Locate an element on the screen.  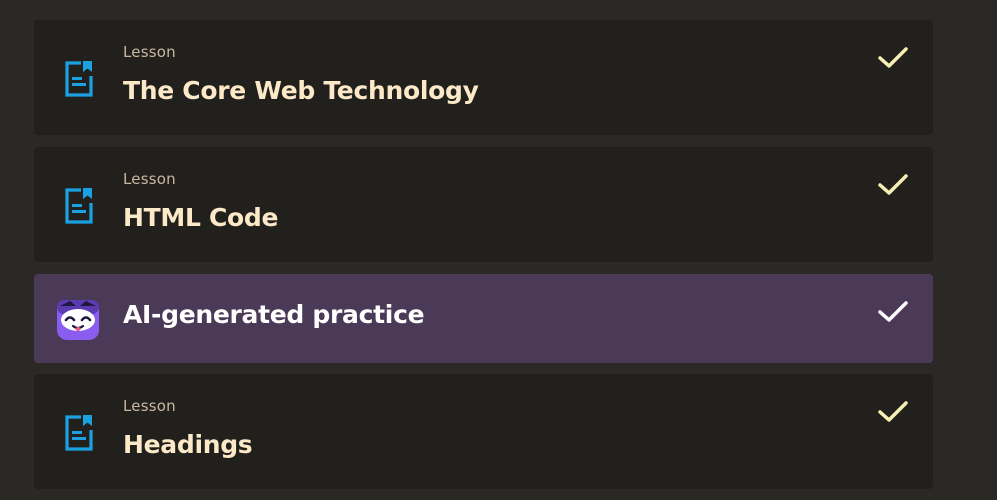
item-title: The Core Web Technology is located at coordinates (301, 90).